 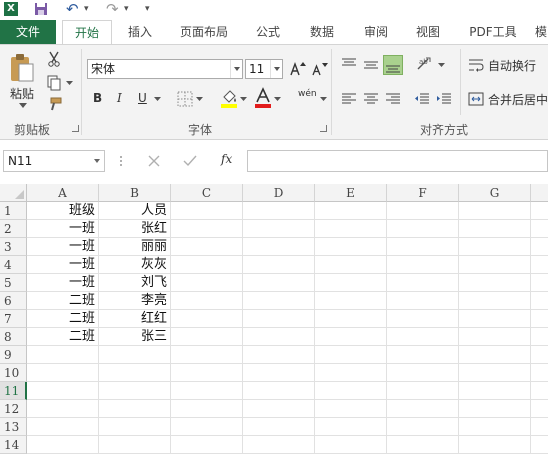 What do you see at coordinates (13, 427) in the screenshot?
I see `row-header: 13` at bounding box center [13, 427].